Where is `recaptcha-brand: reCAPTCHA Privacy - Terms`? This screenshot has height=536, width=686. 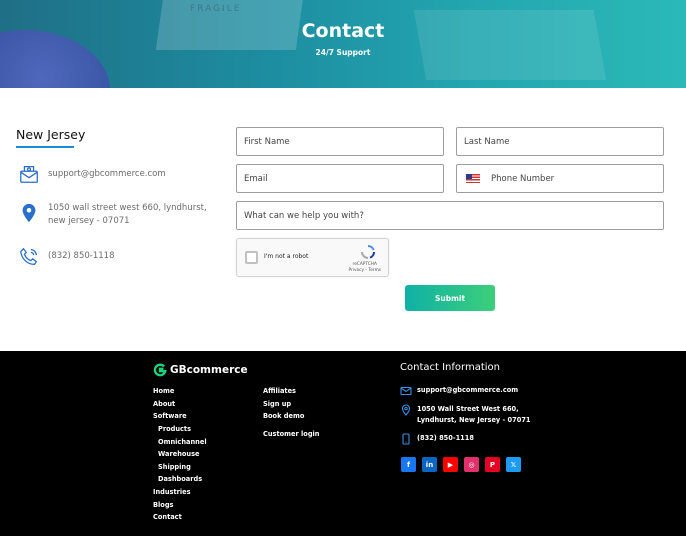
recaptcha-brand: reCAPTCHA Privacy - Terms is located at coordinates (365, 268).